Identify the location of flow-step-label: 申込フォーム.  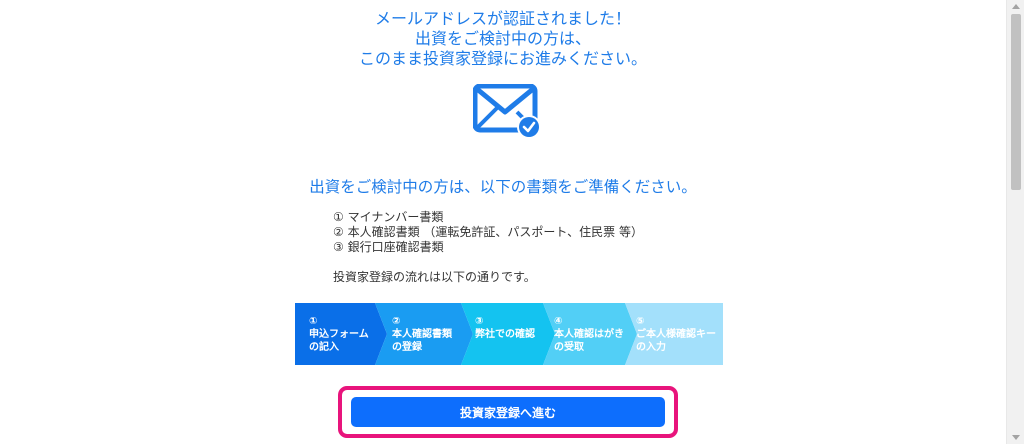
(339, 334).